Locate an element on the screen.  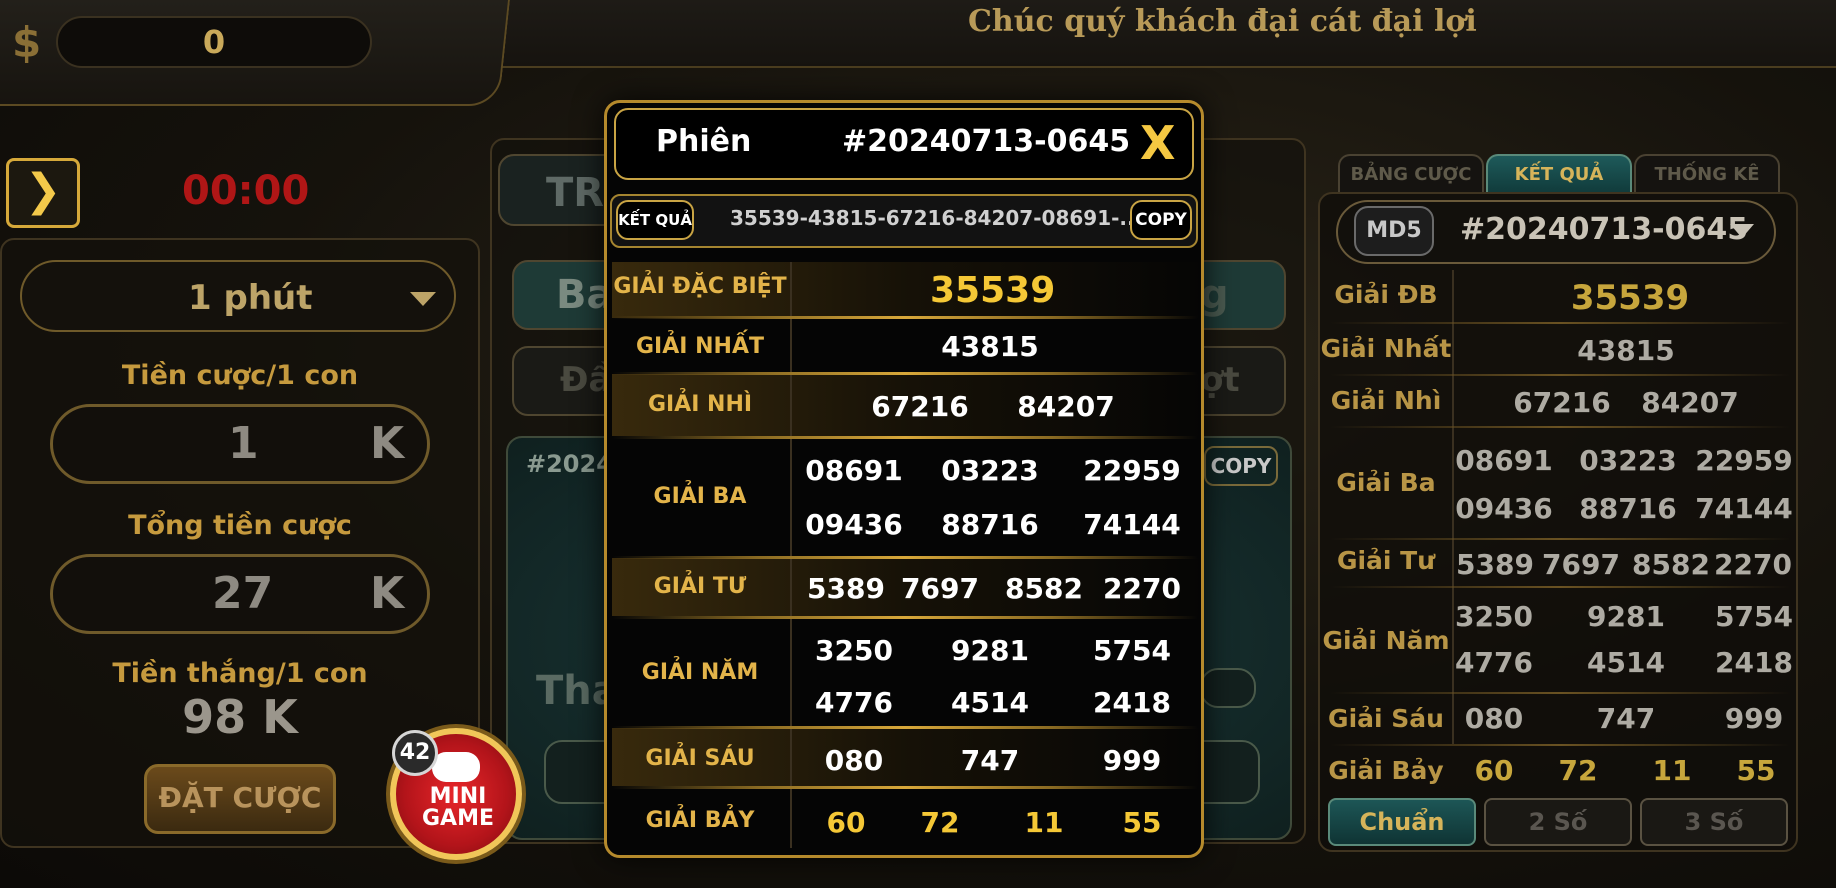
prize-nam-value: 9281 is located at coordinates (1626, 616).